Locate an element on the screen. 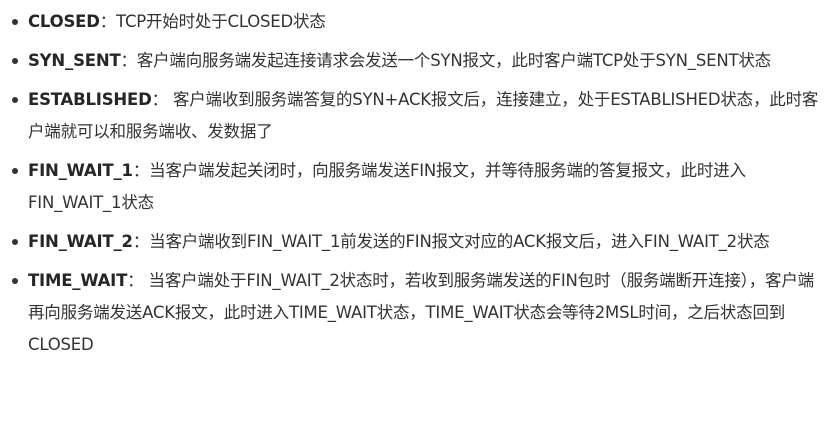  term-label: ESTABLISHED is located at coordinates (90, 99).